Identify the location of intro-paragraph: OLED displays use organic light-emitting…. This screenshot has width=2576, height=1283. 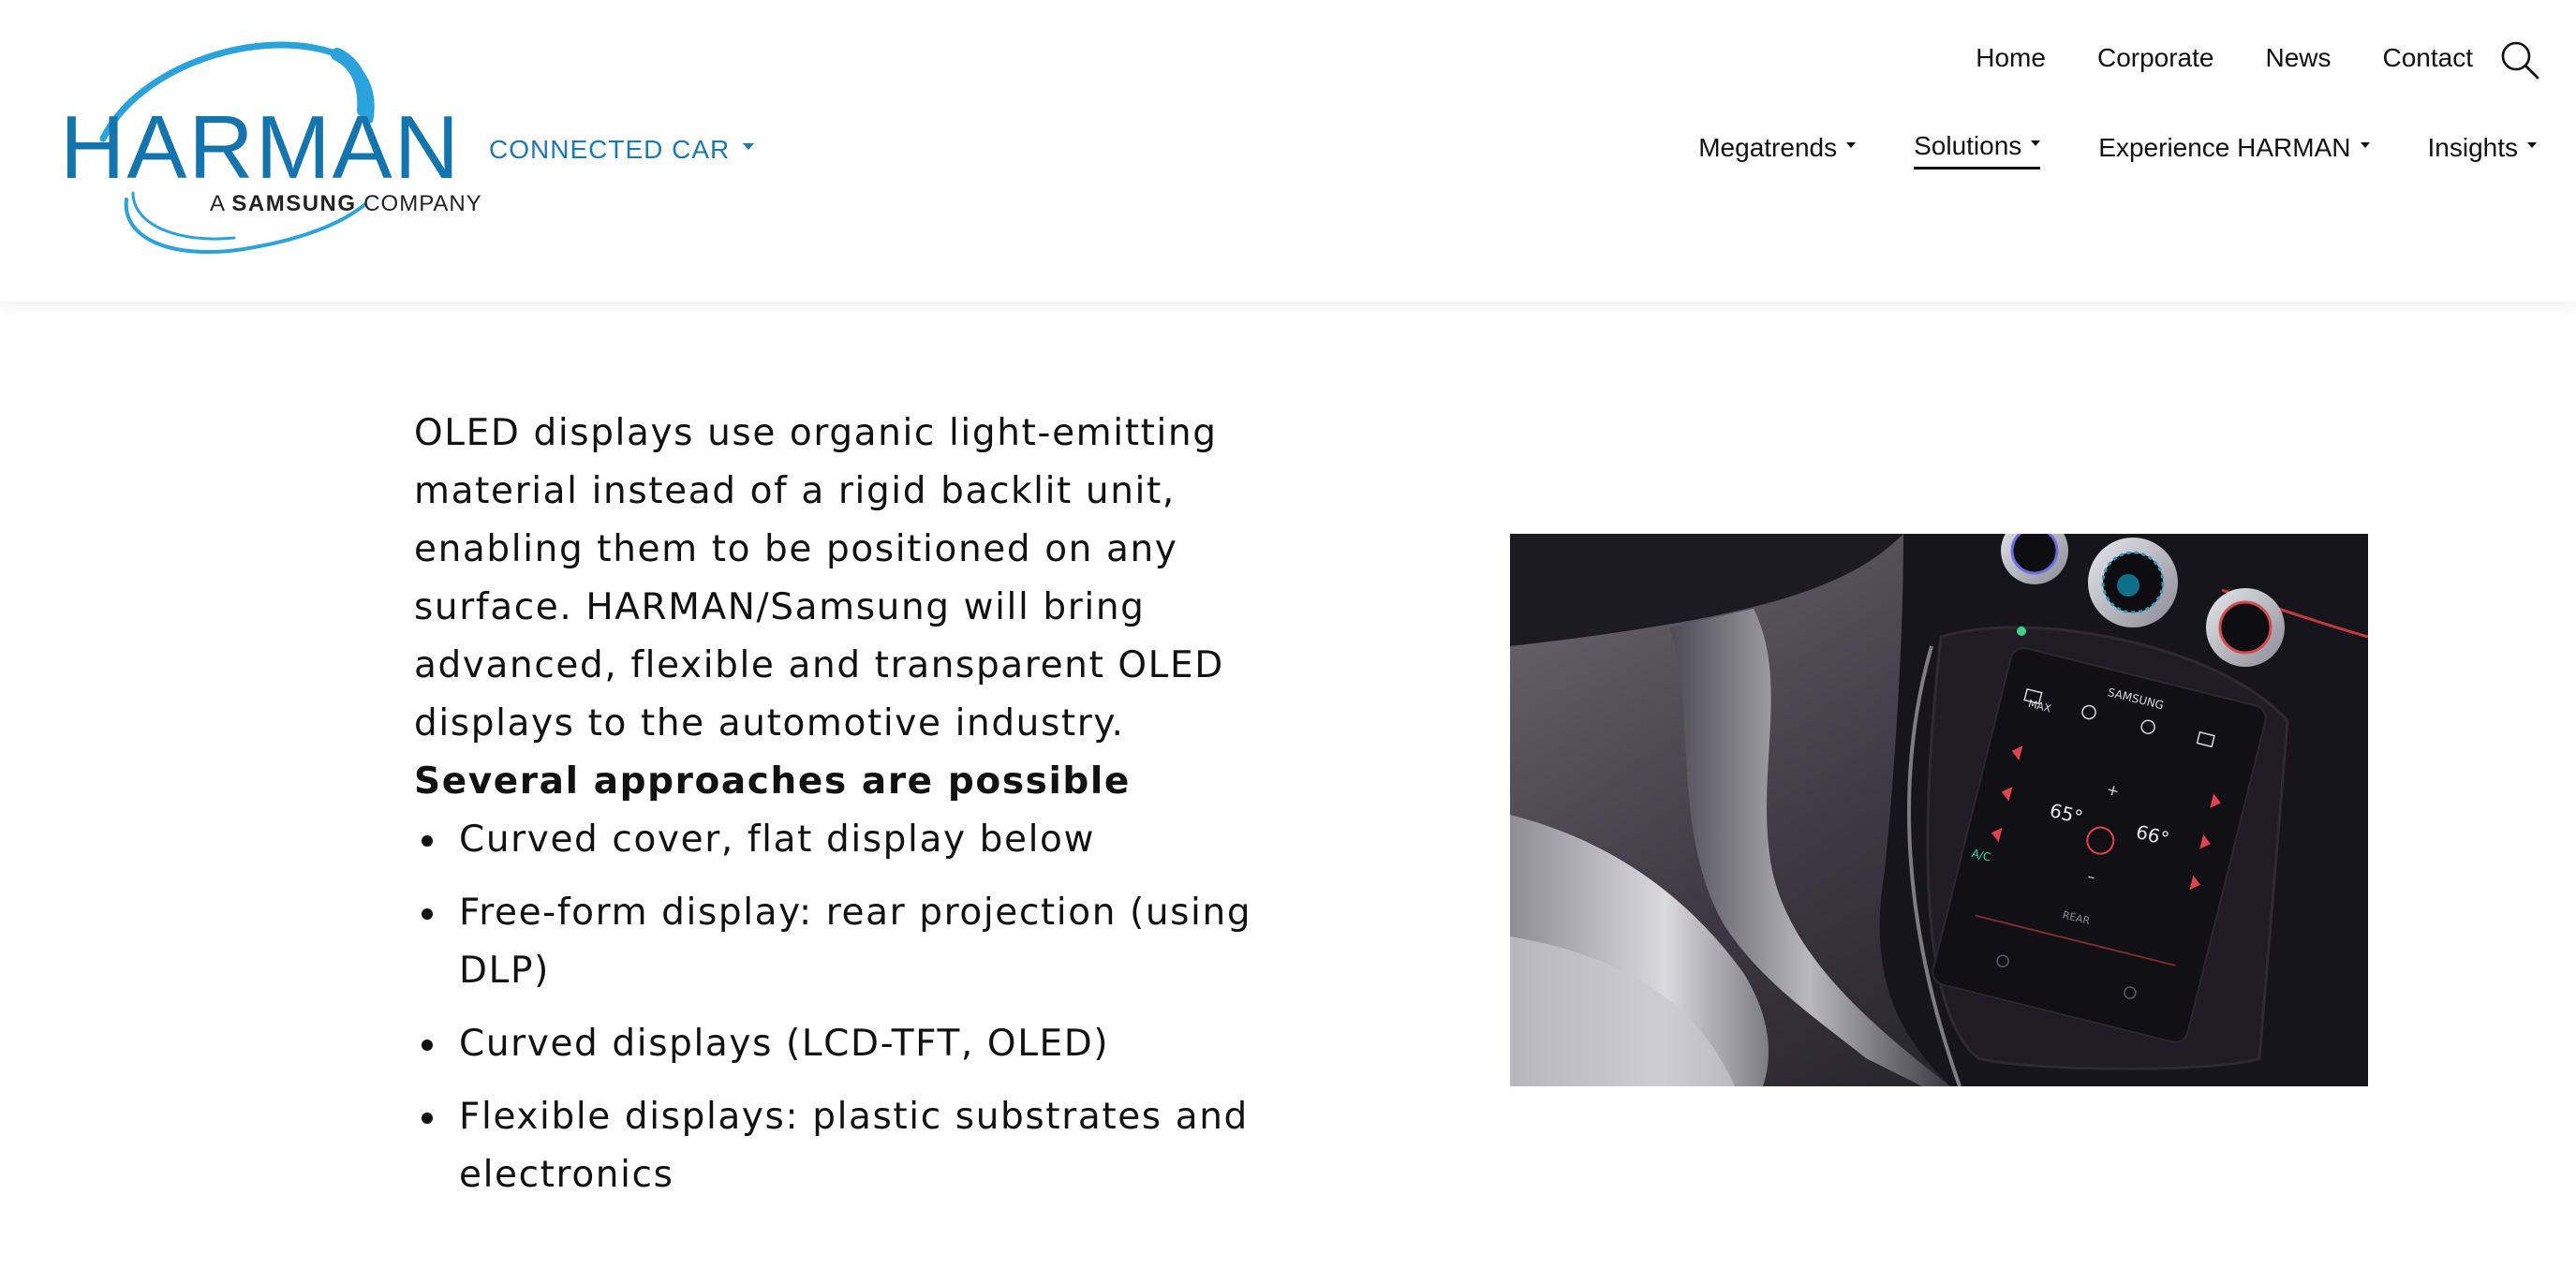
(819, 578).